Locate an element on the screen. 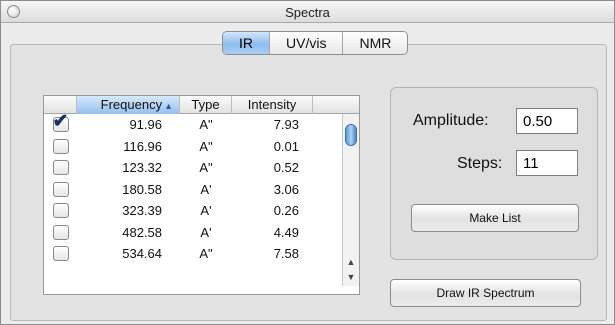 This screenshot has width=615, height=325. table-row: ✔ 91.96 A" 7.93 is located at coordinates (193, 124).